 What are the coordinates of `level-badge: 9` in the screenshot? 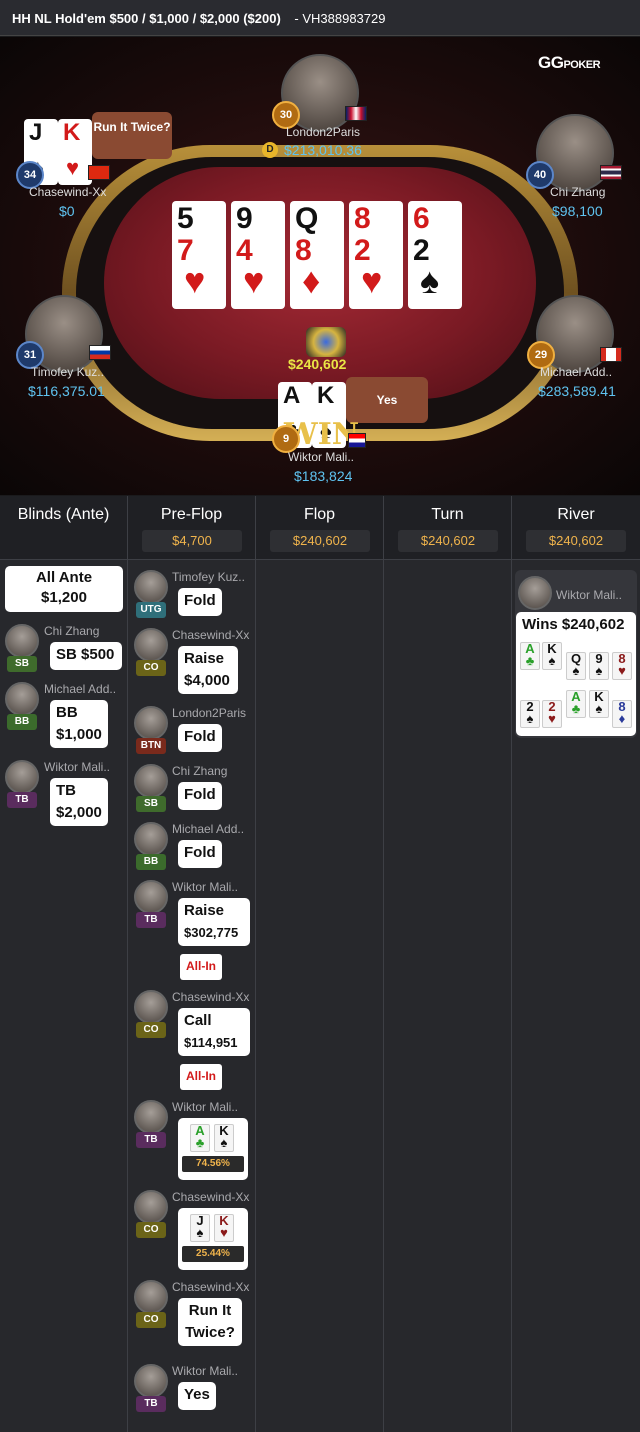 It's located at (286, 439).